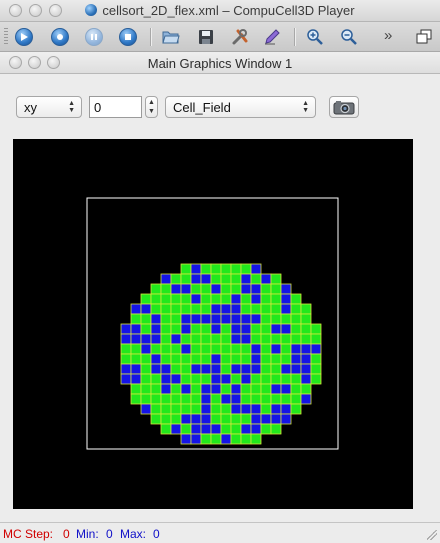 The width and height of the screenshot is (440, 543). I want to click on open-button, so click(171, 37).